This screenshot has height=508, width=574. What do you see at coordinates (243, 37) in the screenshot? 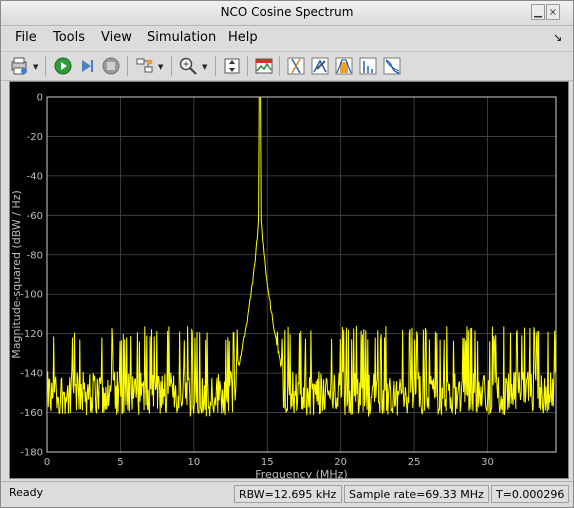
I see `menu-help: Help` at bounding box center [243, 37].